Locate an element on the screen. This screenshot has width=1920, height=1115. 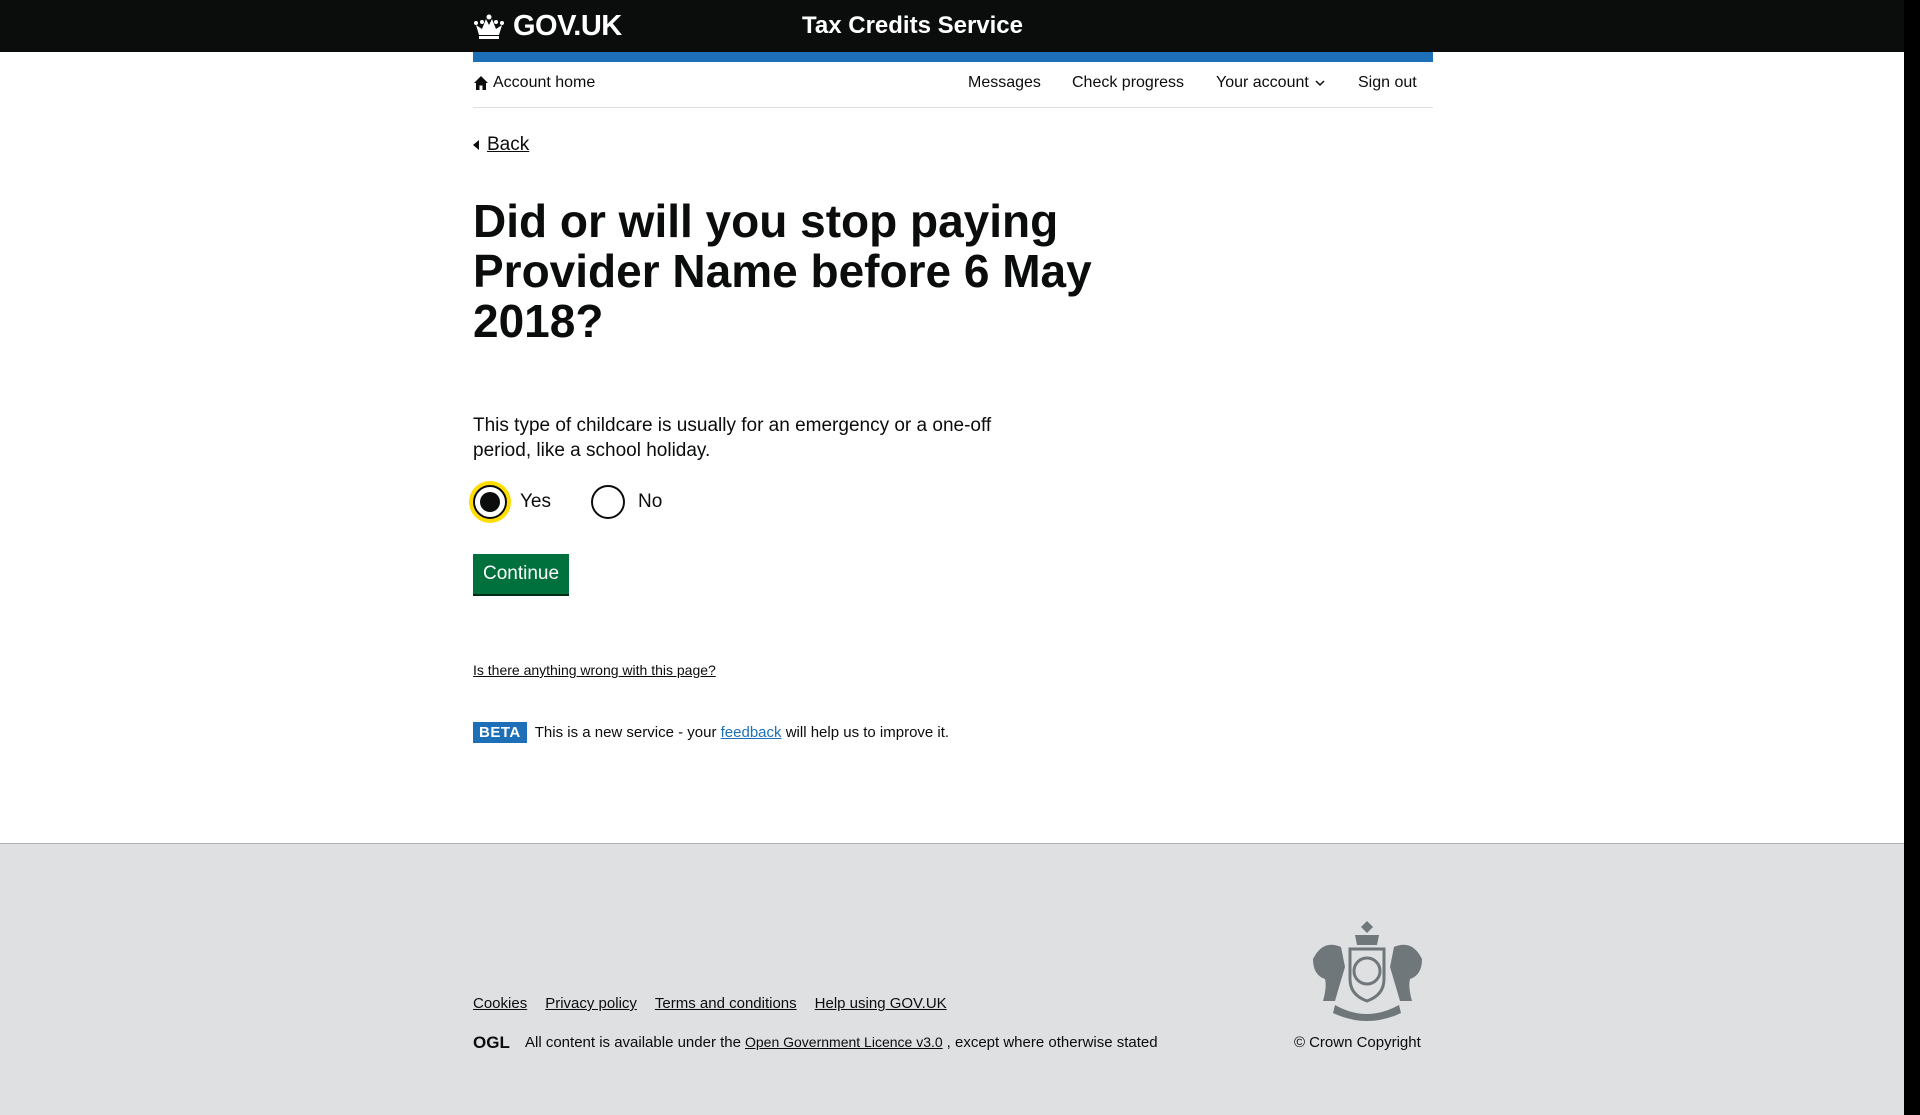
footer-link-help: Help using GOV.UK is located at coordinates (881, 1003).